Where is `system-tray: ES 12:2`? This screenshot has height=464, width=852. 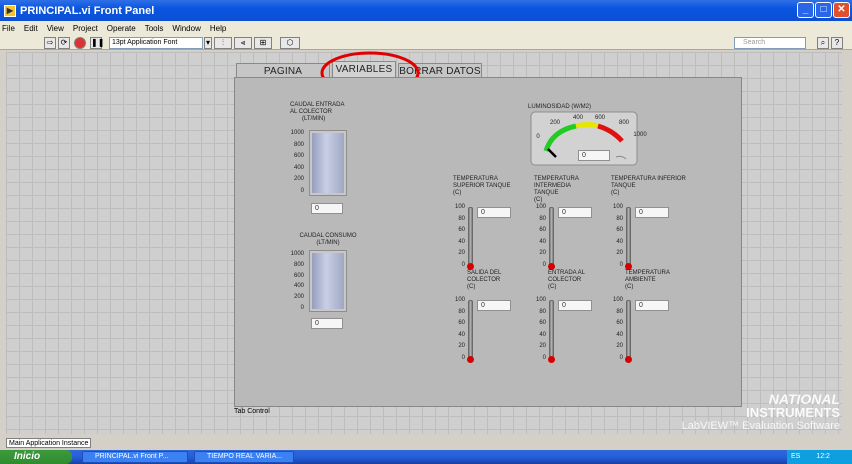
system-tray: ES 12:2 is located at coordinates (819, 457).